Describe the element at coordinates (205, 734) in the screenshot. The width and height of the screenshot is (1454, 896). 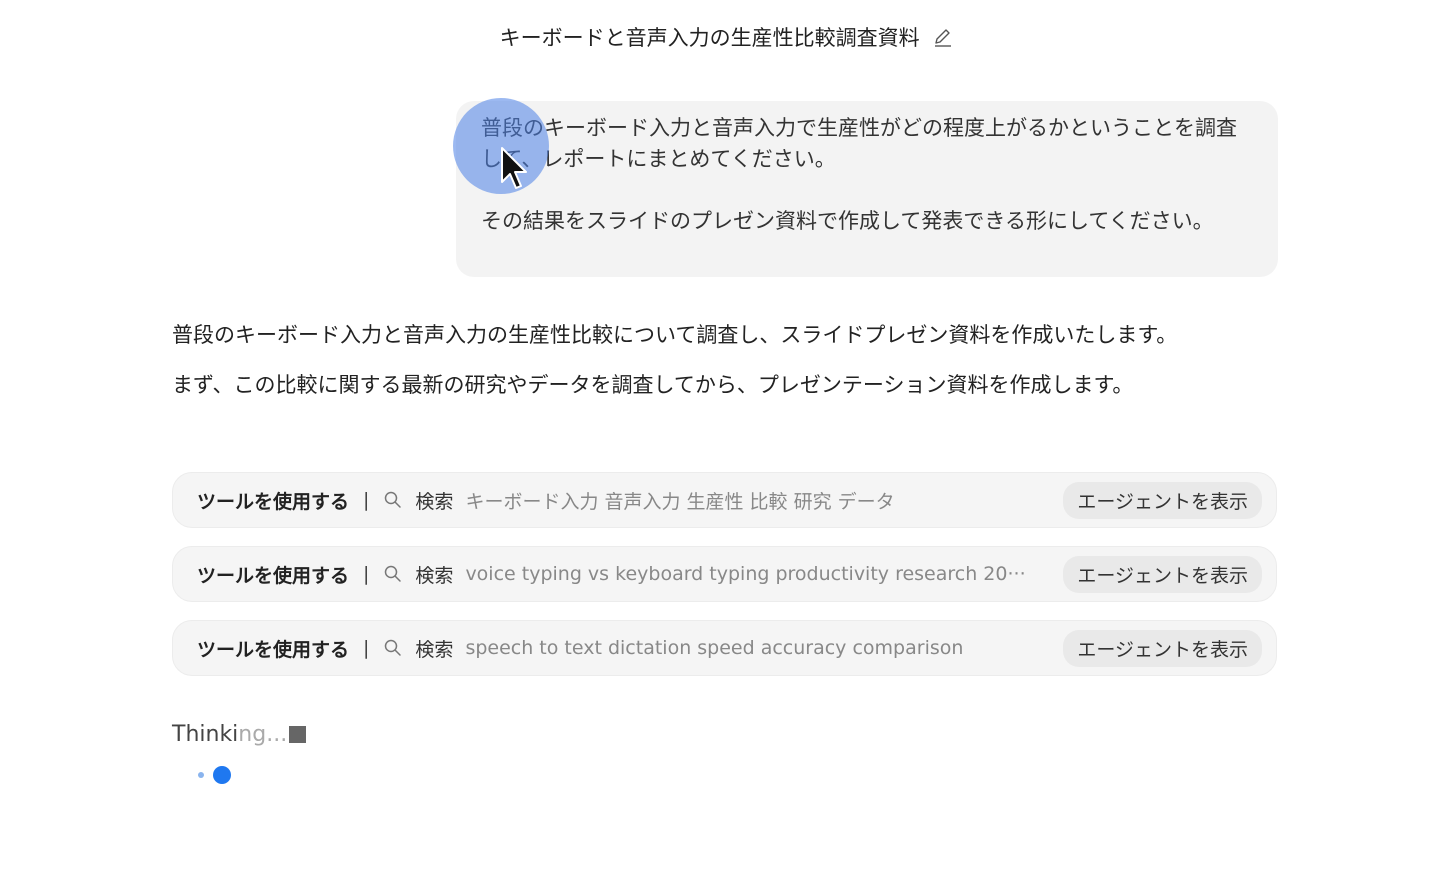
I see `thinking-text: Thinki` at that location.